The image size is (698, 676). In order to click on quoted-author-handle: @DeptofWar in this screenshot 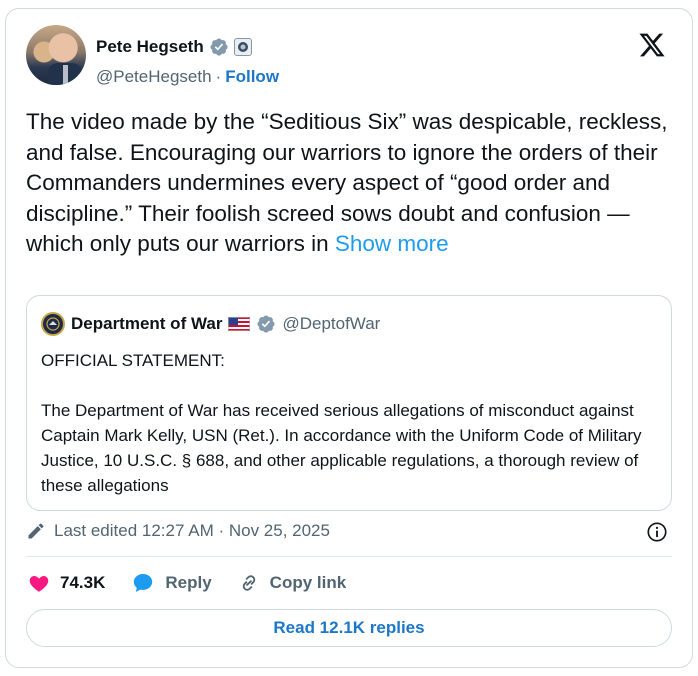, I will do `click(331, 323)`.